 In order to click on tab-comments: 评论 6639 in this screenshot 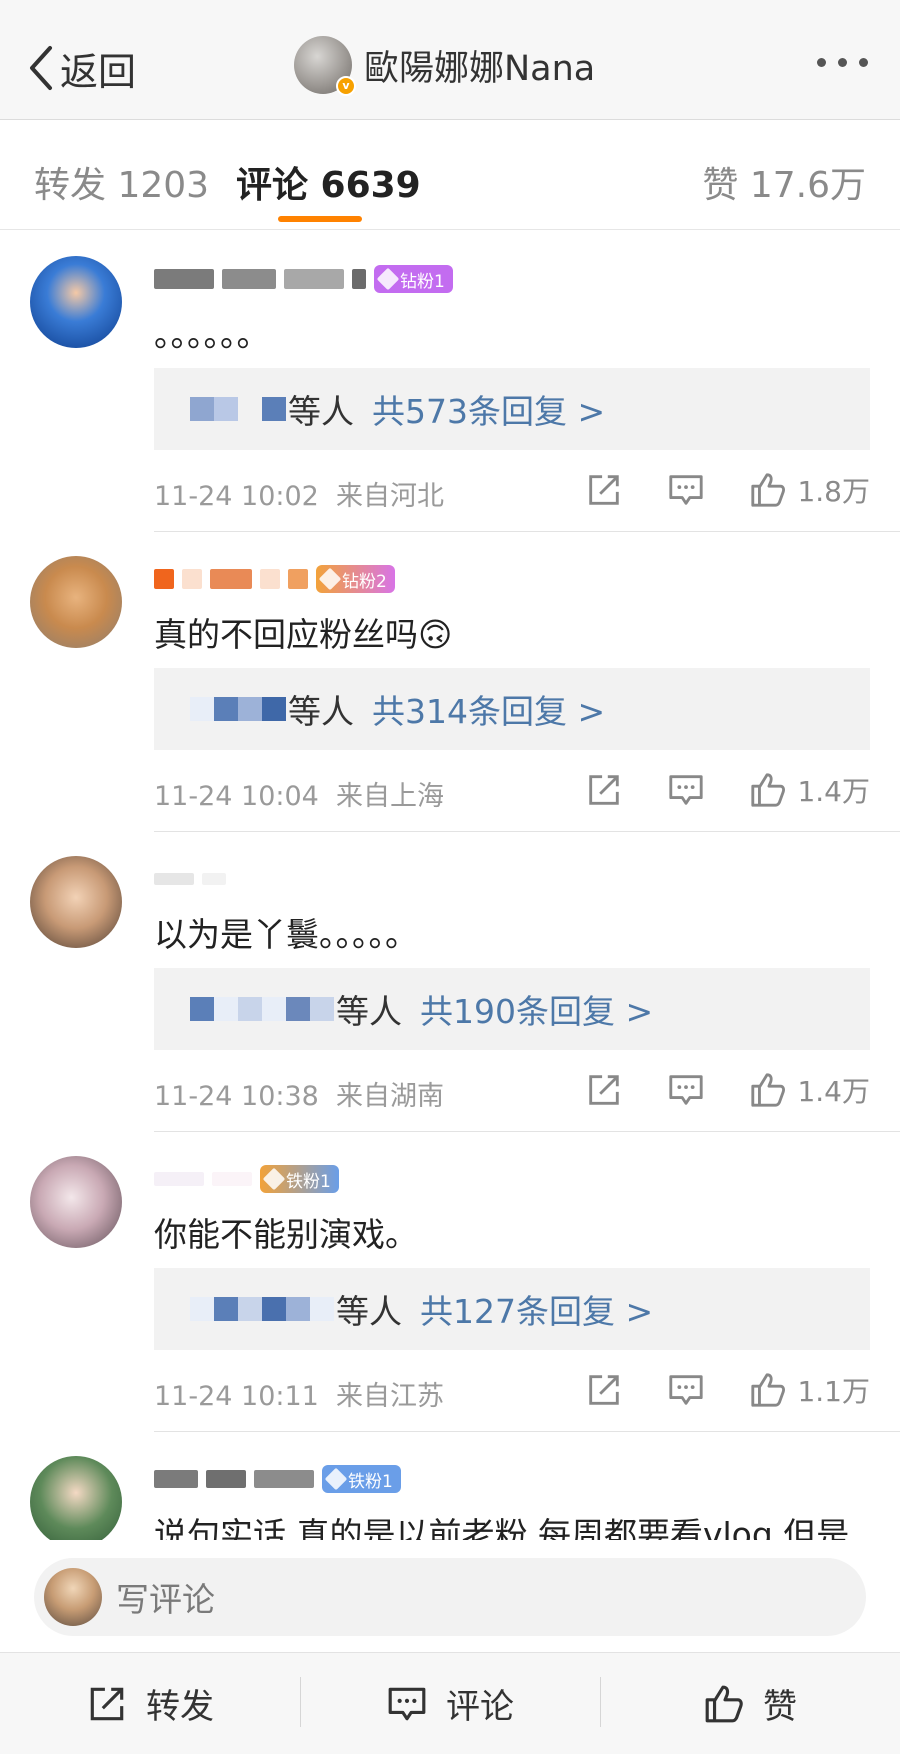, I will do `click(328, 182)`.